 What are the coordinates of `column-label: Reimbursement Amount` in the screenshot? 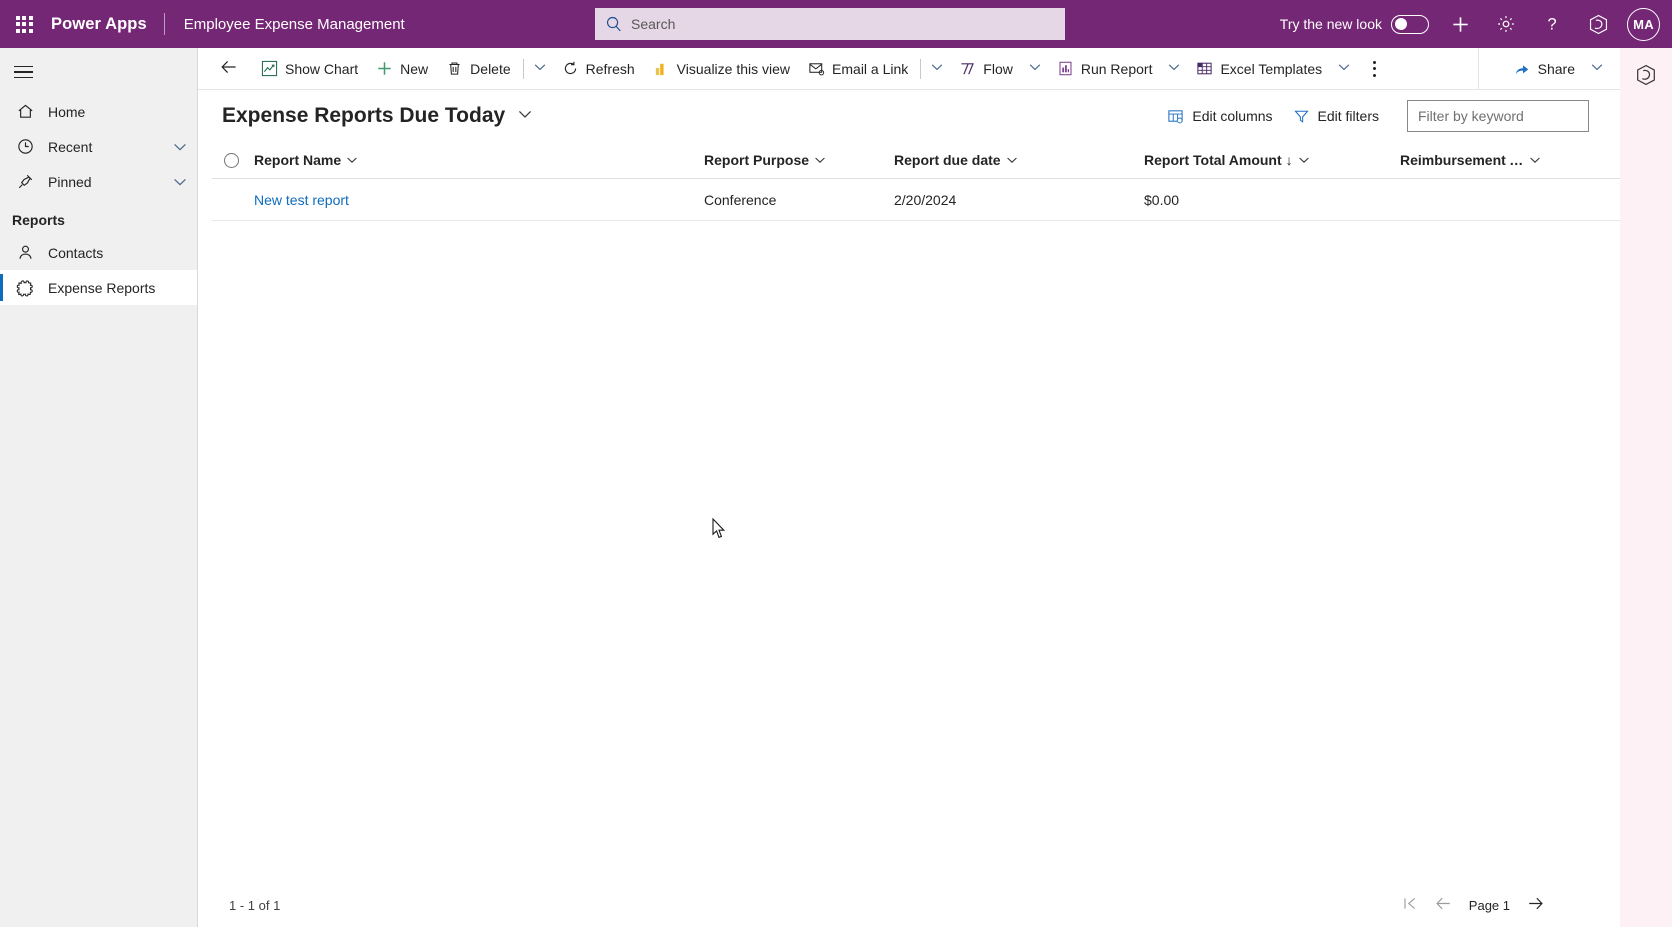 It's located at (1462, 160).